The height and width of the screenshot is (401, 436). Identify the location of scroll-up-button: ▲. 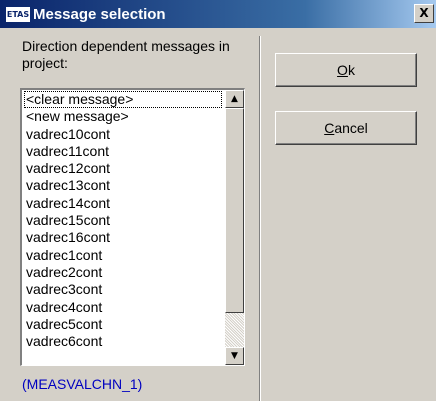
(234, 99).